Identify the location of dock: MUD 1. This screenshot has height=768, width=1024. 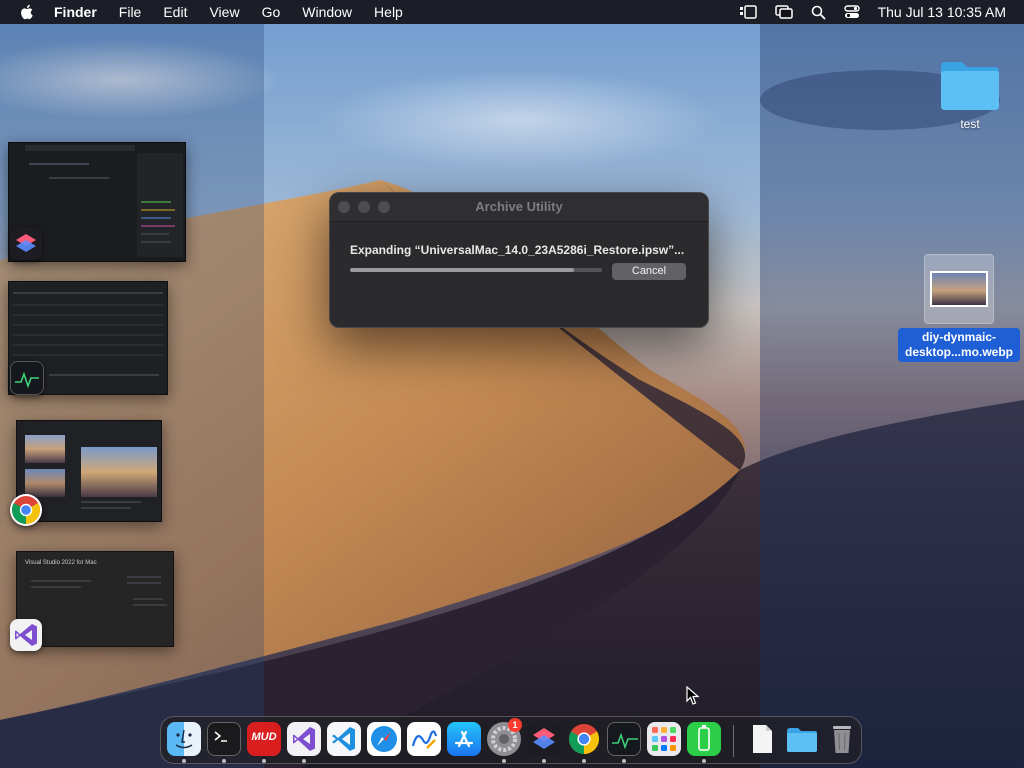
(511, 740).